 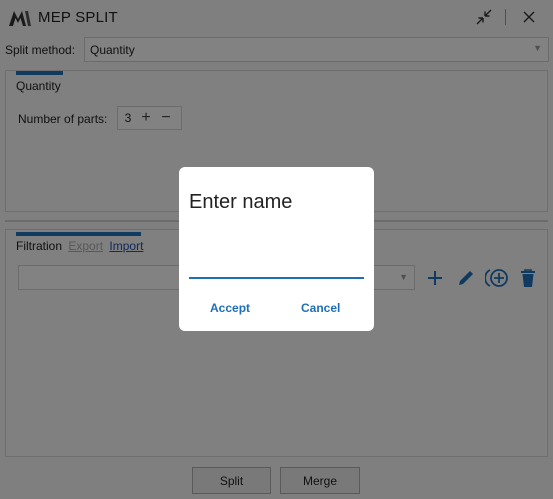 What do you see at coordinates (276, 268) in the screenshot?
I see `name-input` at bounding box center [276, 268].